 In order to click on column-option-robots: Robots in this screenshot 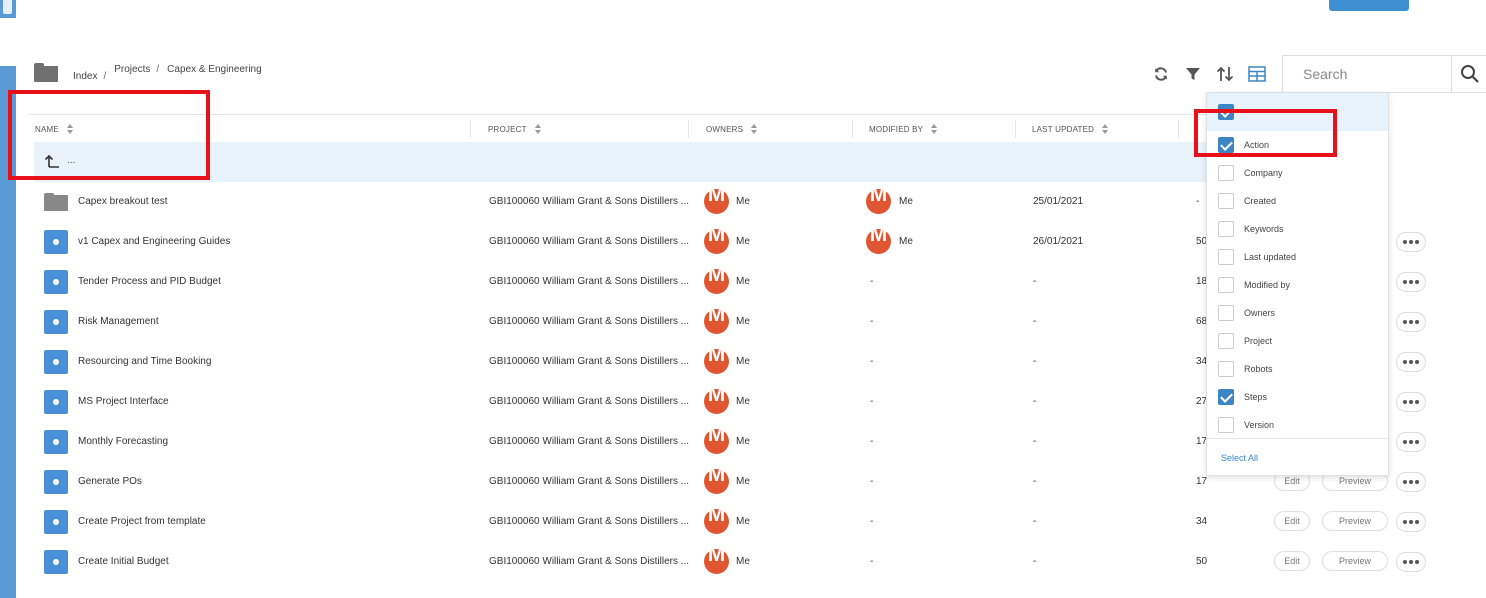, I will do `click(1245, 369)`.